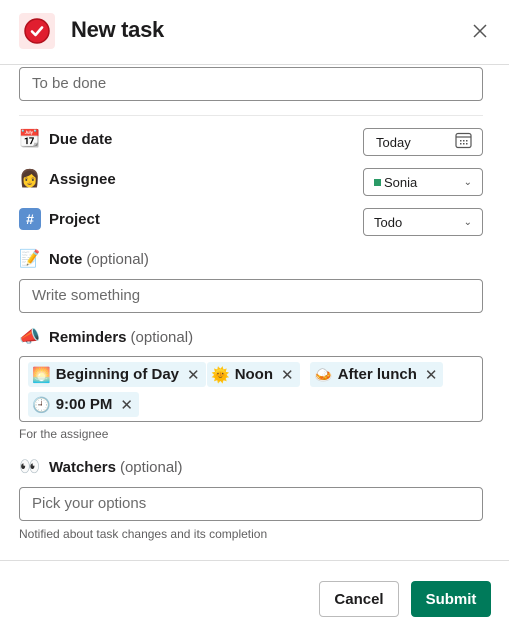 The height and width of the screenshot is (632, 509). I want to click on sunrise-emoji-icon: 🌅, so click(41, 375).